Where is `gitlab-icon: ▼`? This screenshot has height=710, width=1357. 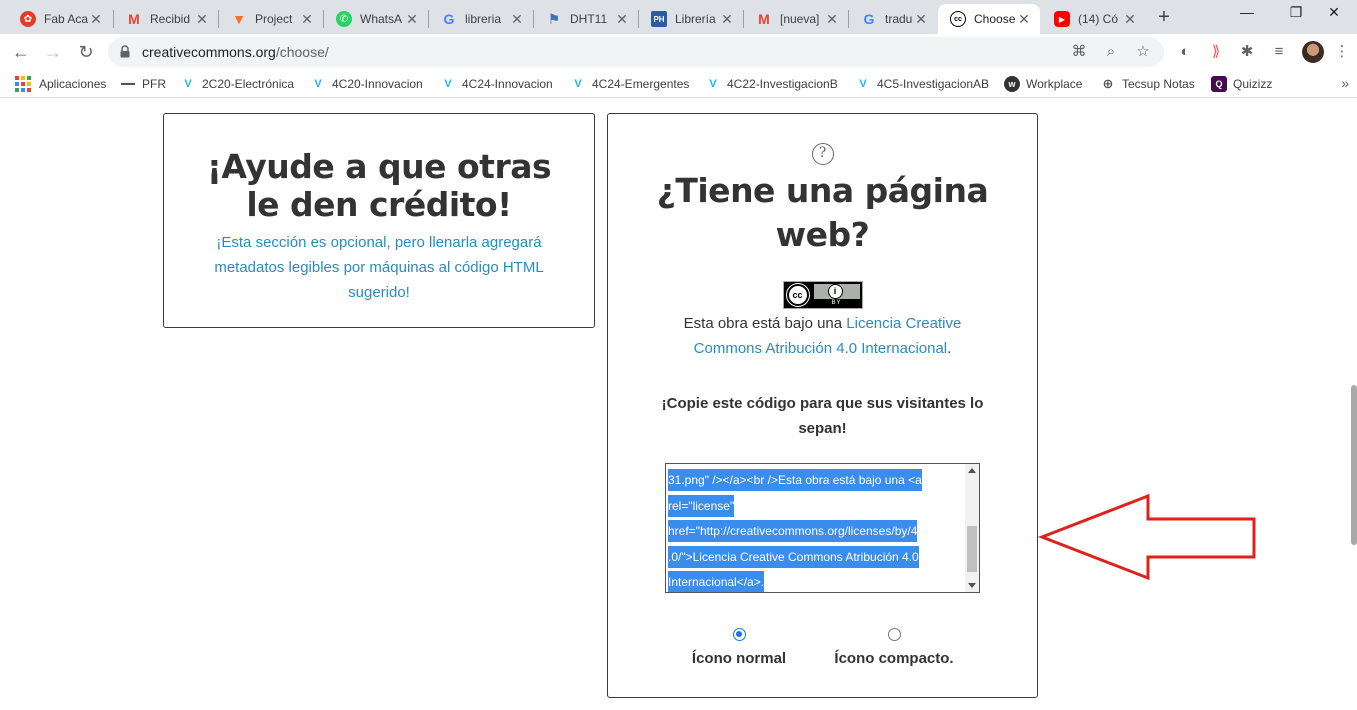
gitlab-icon: ▼ is located at coordinates (239, 19).